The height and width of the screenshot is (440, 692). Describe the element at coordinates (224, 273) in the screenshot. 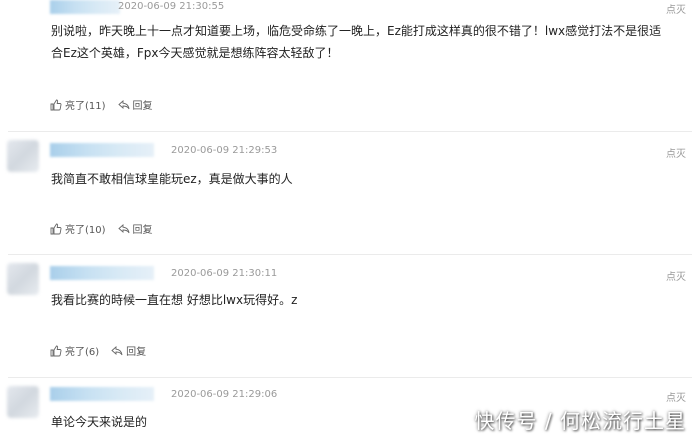

I see `comment-timestamp: 2020-06-09 21:30:11` at that location.